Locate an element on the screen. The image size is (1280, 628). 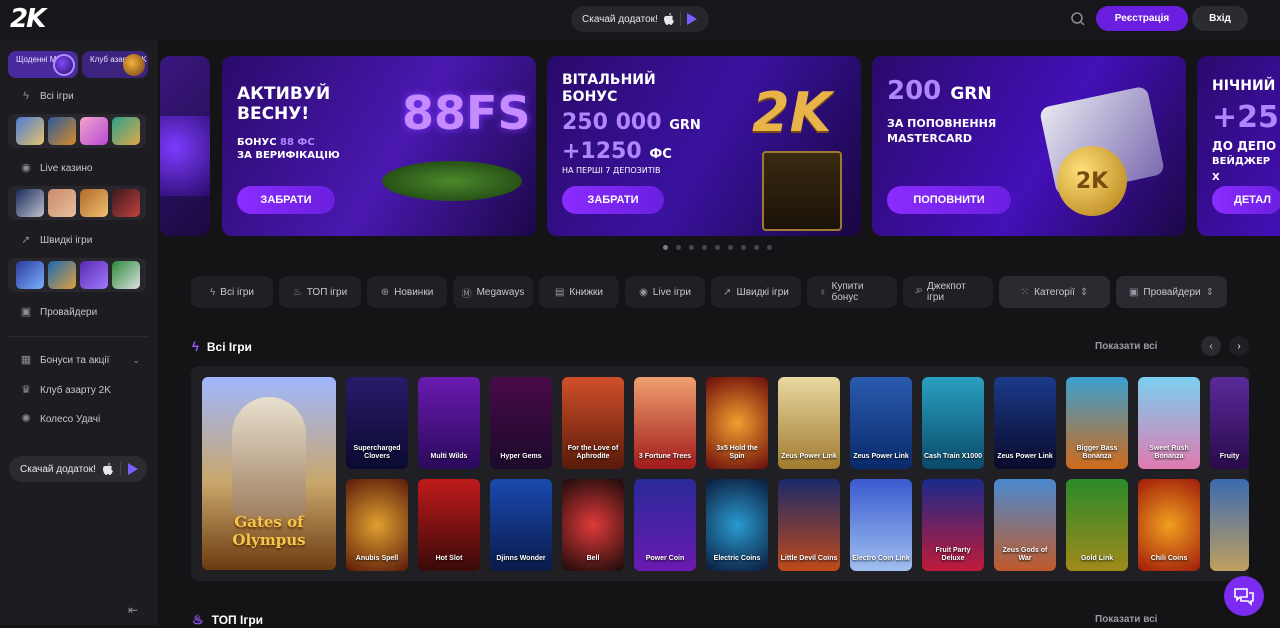
download-app-button: Скачай додаток! is located at coordinates (640, 19).